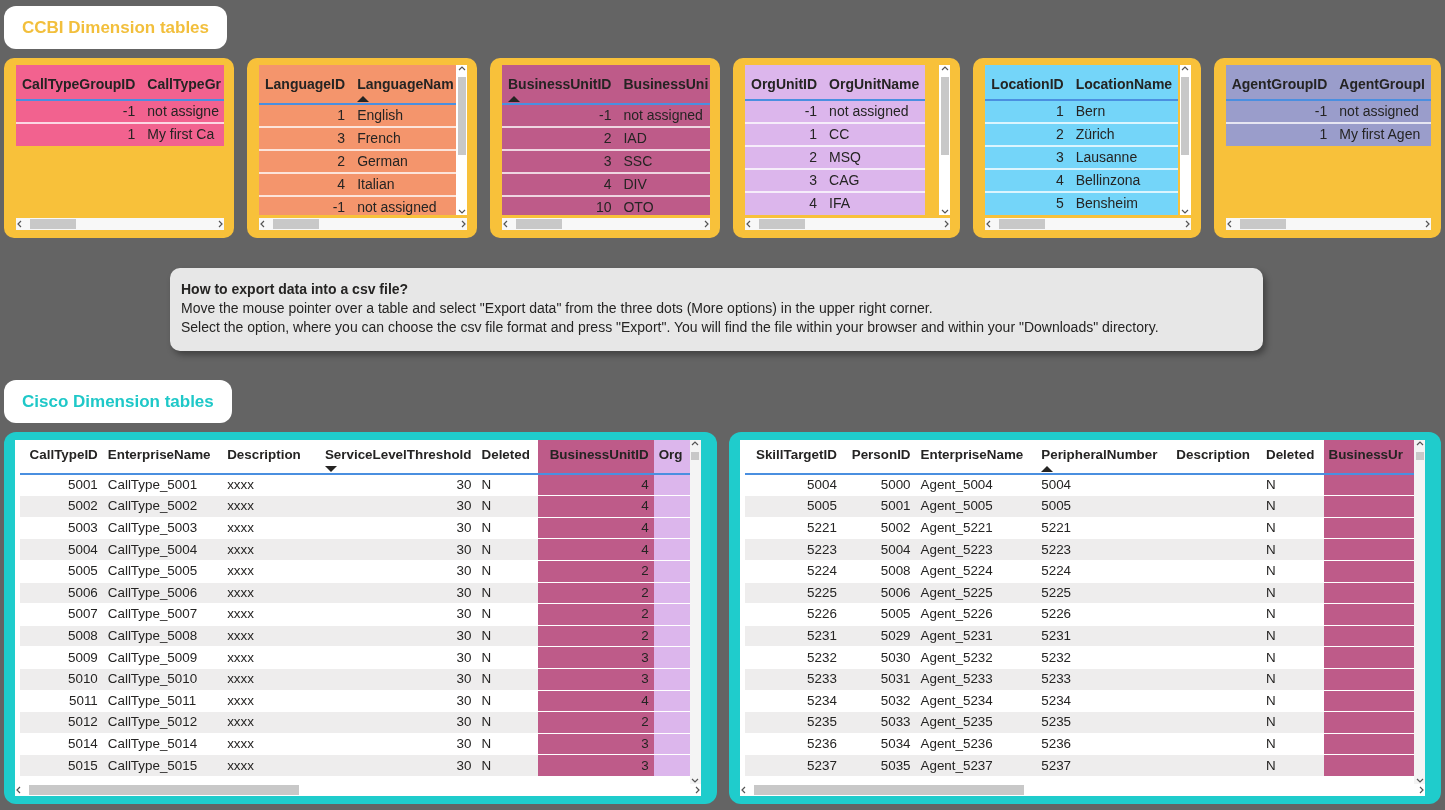  What do you see at coordinates (1104, 636) in the screenshot?
I see `table-cell: 5231` at bounding box center [1104, 636].